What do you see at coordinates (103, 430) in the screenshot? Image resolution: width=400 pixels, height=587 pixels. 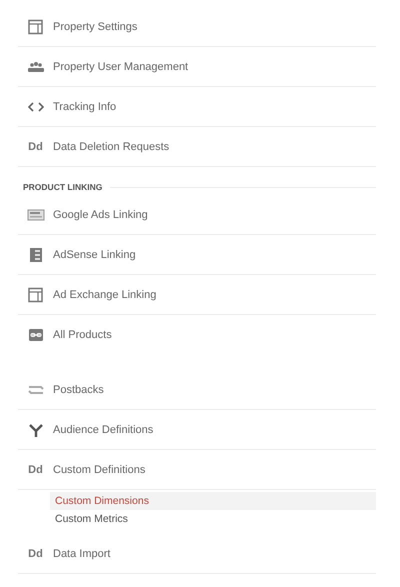 I see `menu-item: Audience Definitions` at bounding box center [103, 430].